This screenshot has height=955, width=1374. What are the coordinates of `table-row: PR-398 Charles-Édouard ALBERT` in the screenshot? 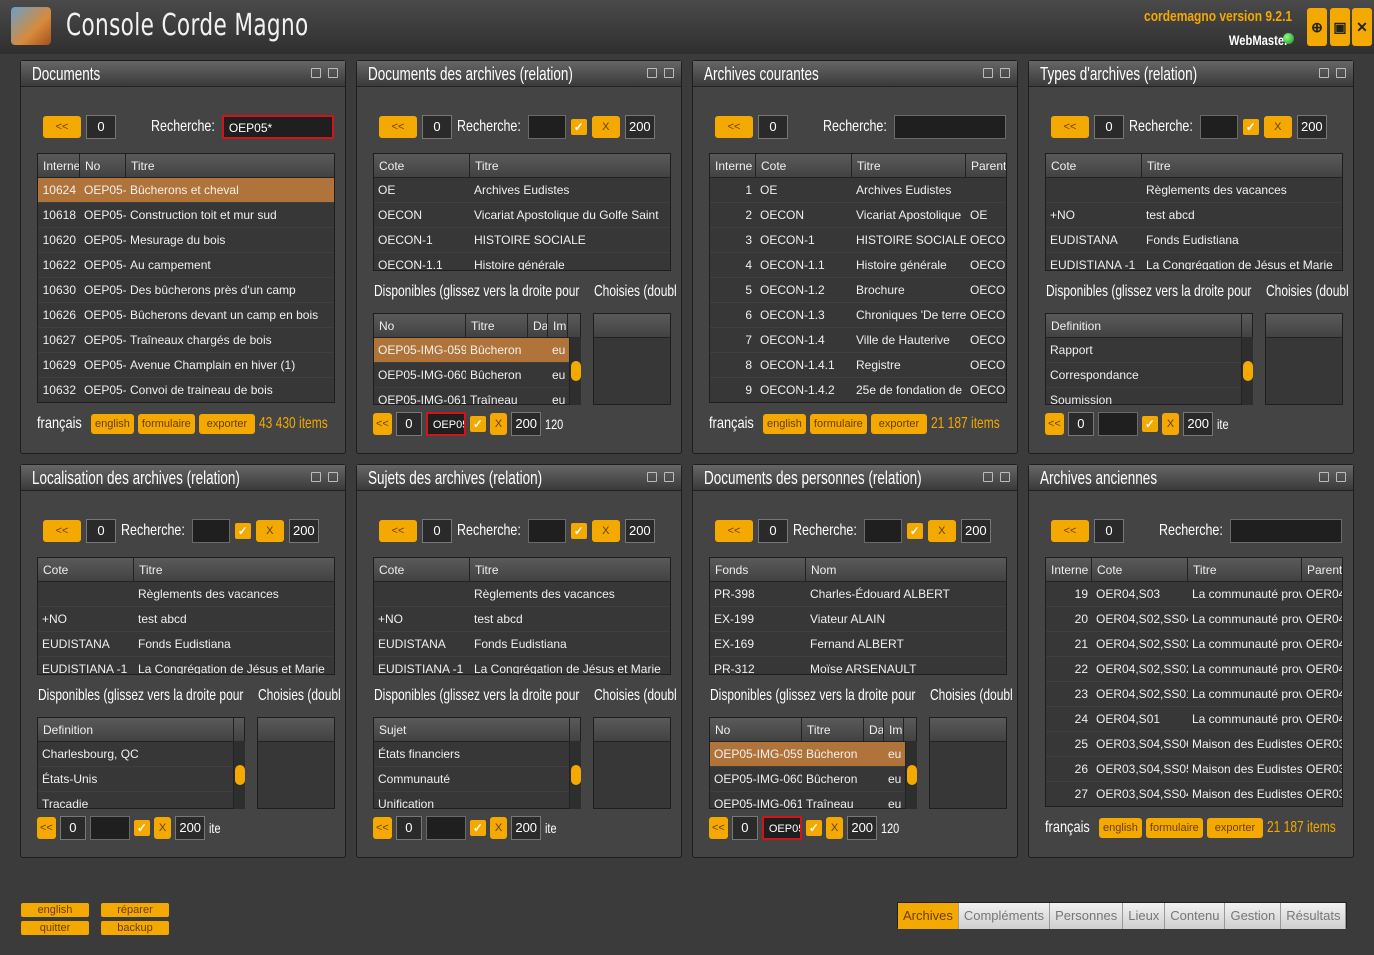 It's located at (858, 594).